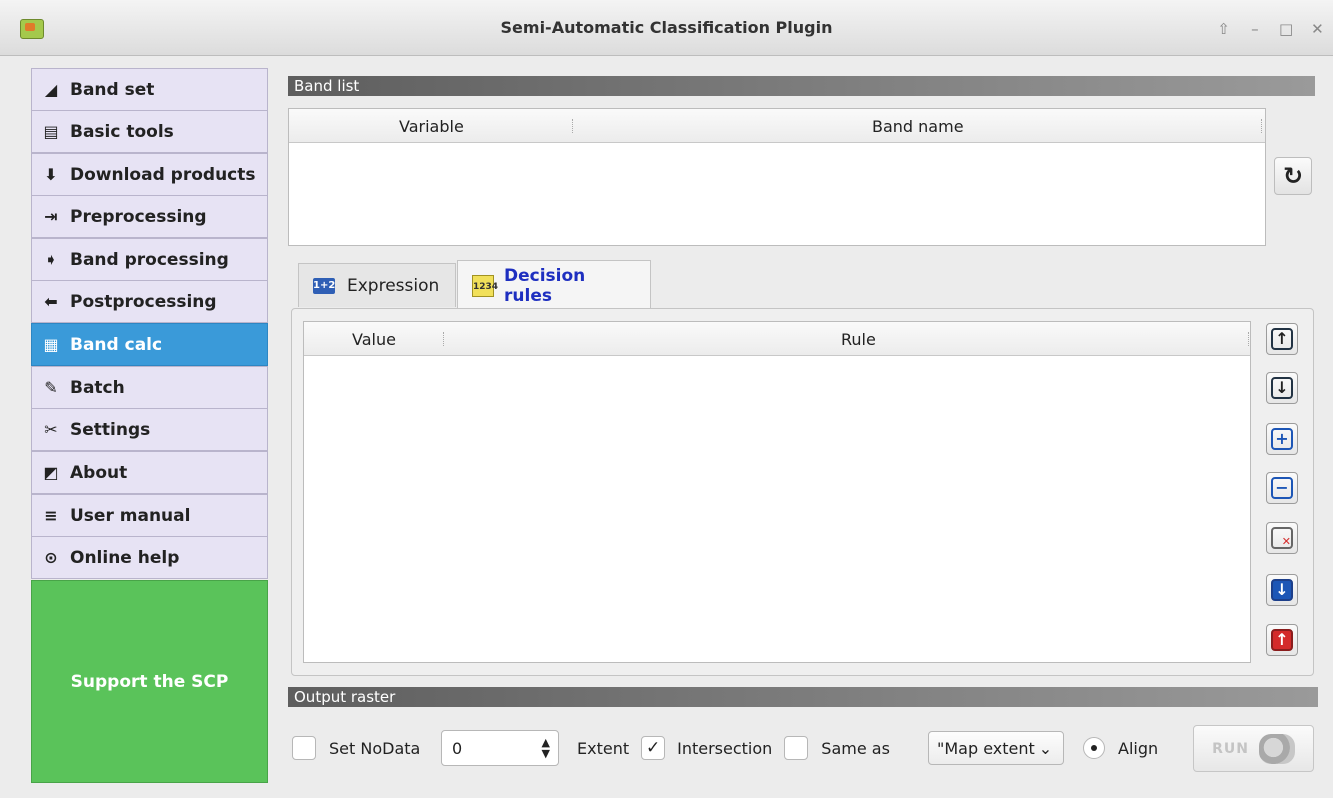  I want to click on expression-icon: 1+2, so click(324, 285).